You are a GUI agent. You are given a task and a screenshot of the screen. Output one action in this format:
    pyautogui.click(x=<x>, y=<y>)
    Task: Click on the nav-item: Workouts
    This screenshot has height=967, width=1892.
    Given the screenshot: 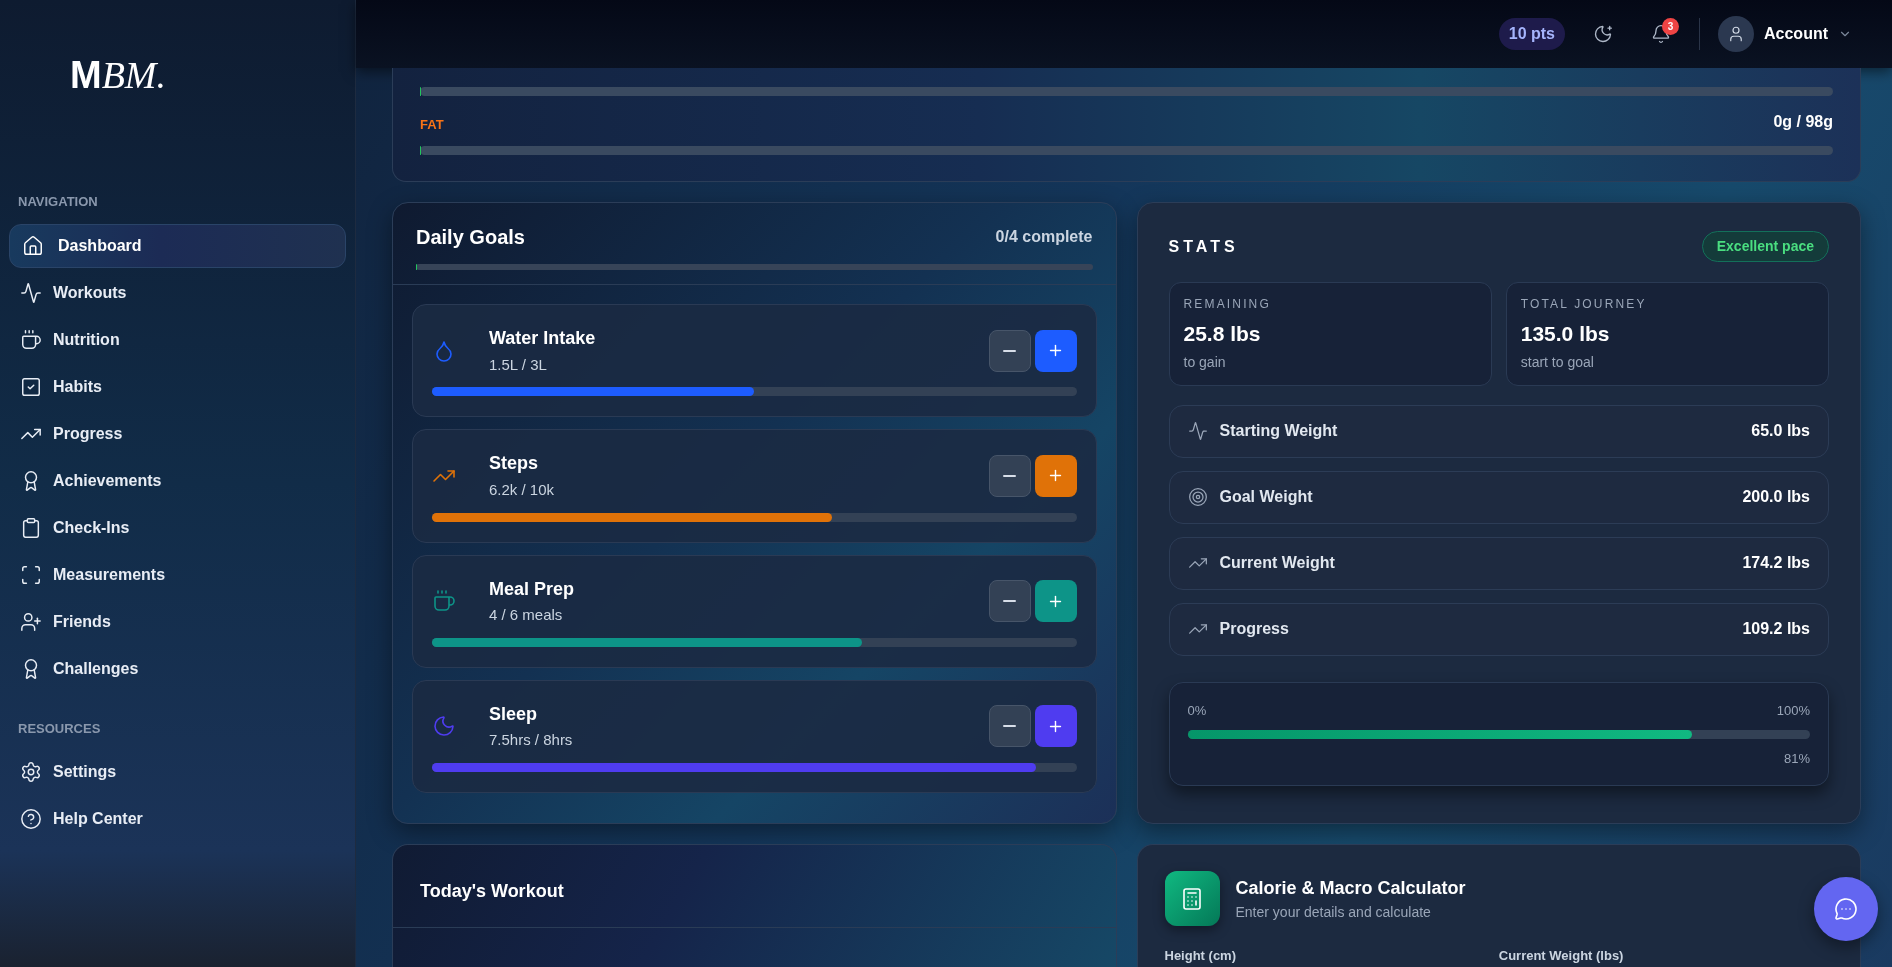 What is the action you would take?
    pyautogui.click(x=177, y=292)
    